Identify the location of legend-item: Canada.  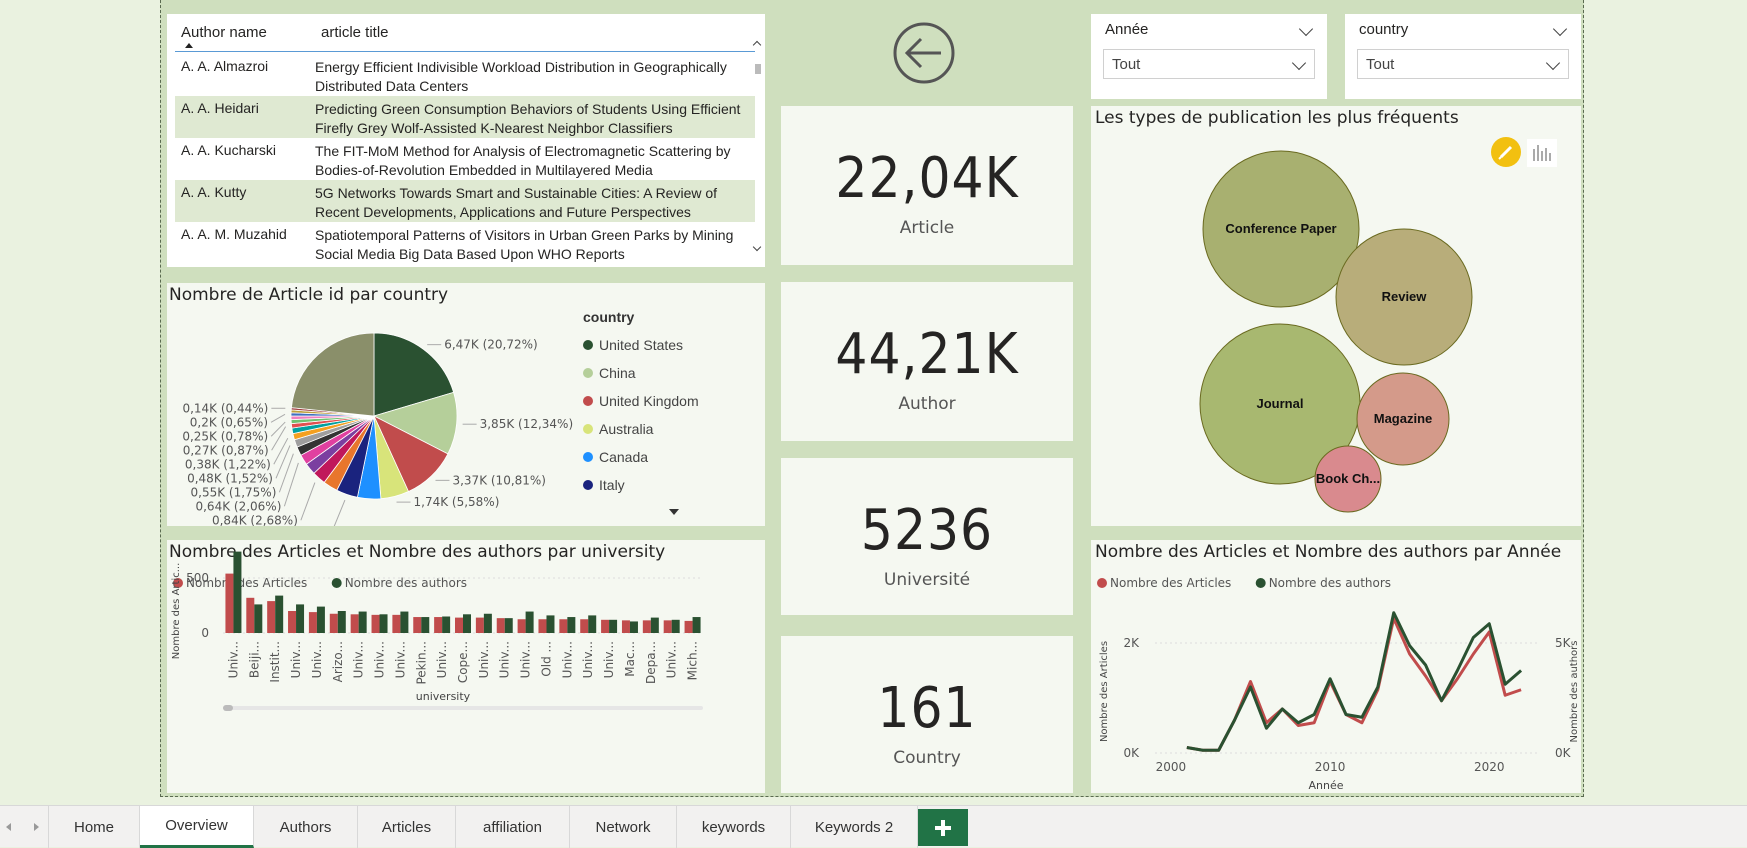
(673, 457).